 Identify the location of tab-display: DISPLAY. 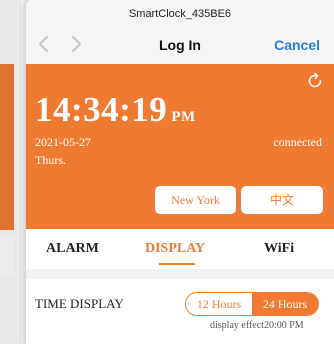
(175, 249).